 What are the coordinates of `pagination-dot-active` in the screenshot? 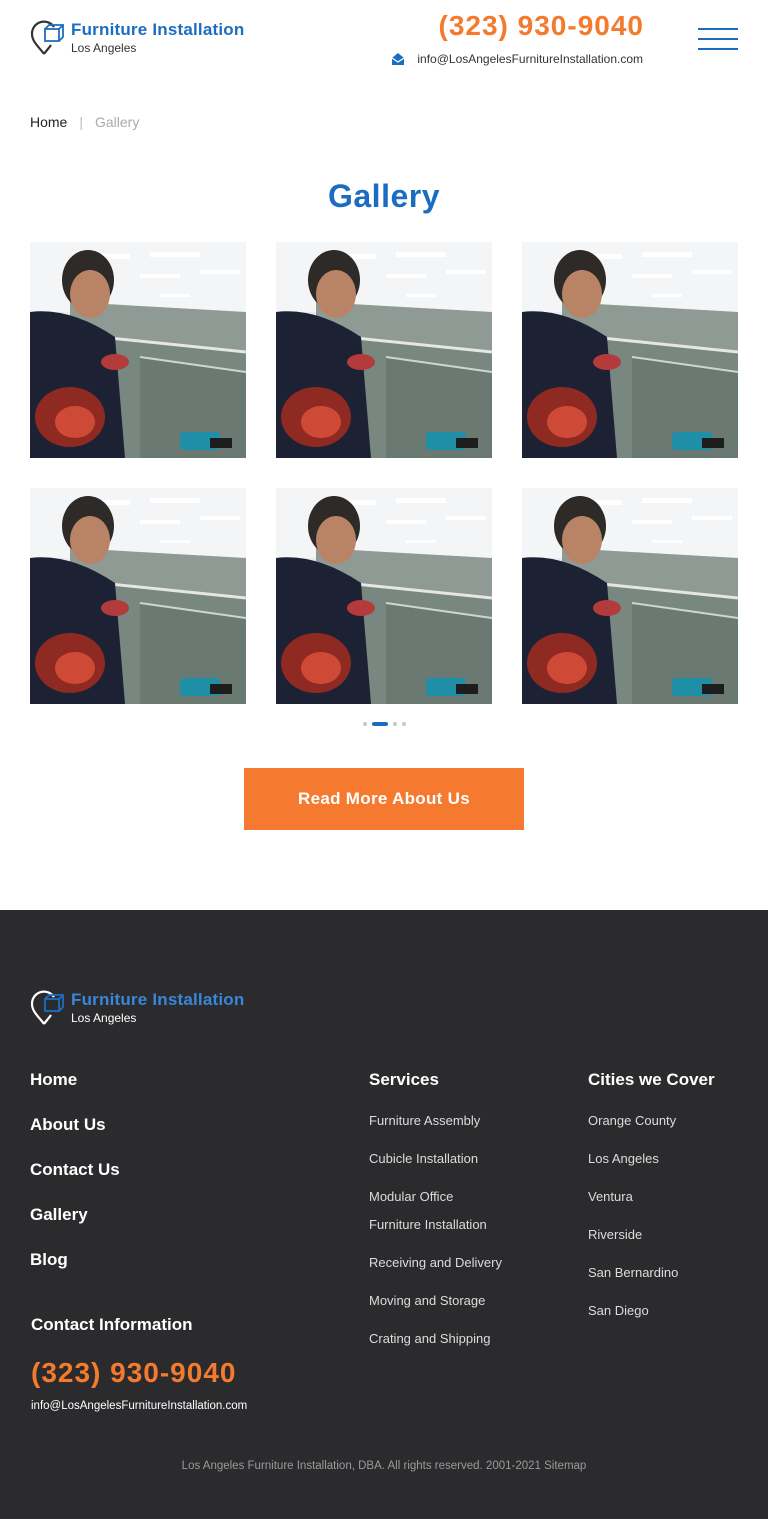 It's located at (379, 724).